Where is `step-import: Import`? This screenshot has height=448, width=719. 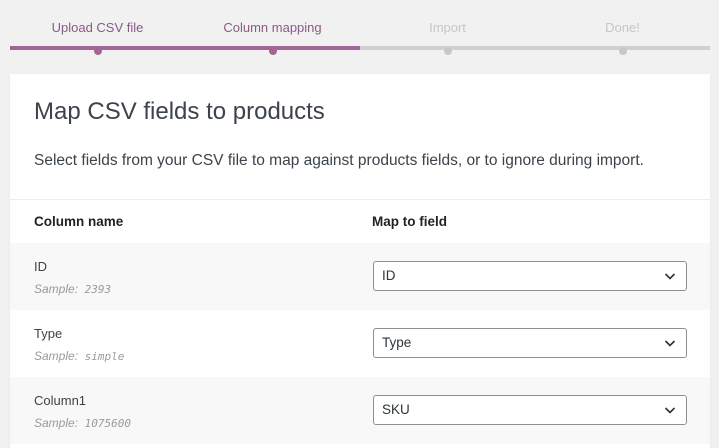
step-import: Import is located at coordinates (447, 30).